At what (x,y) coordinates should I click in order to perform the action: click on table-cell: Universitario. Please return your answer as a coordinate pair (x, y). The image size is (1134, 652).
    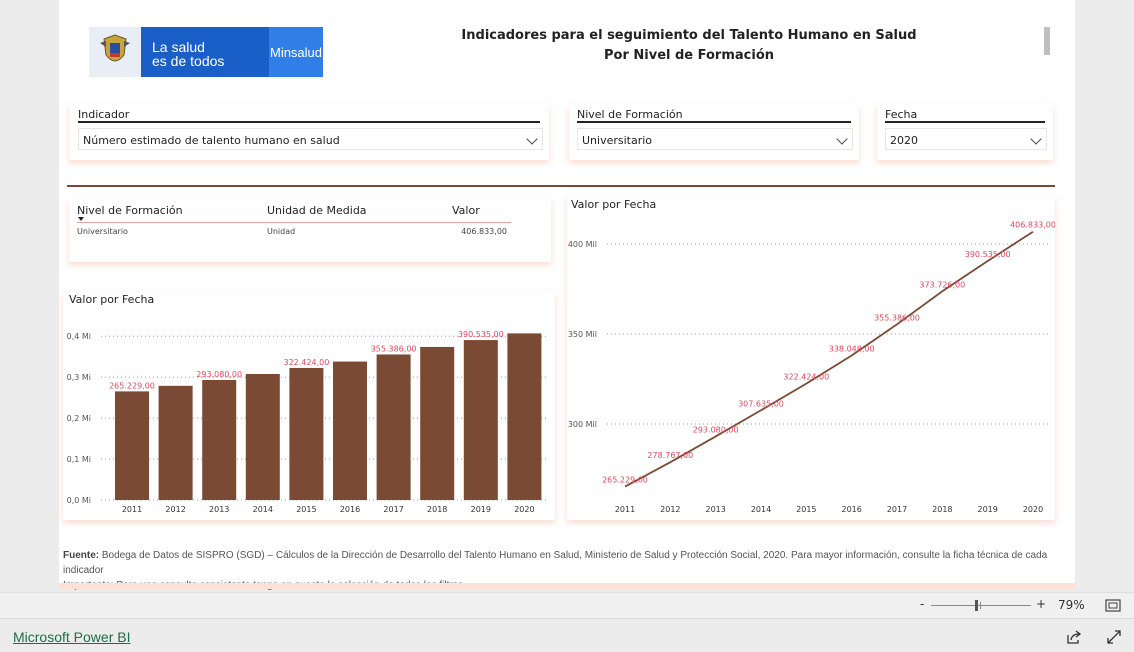
    Looking at the image, I should click on (102, 231).